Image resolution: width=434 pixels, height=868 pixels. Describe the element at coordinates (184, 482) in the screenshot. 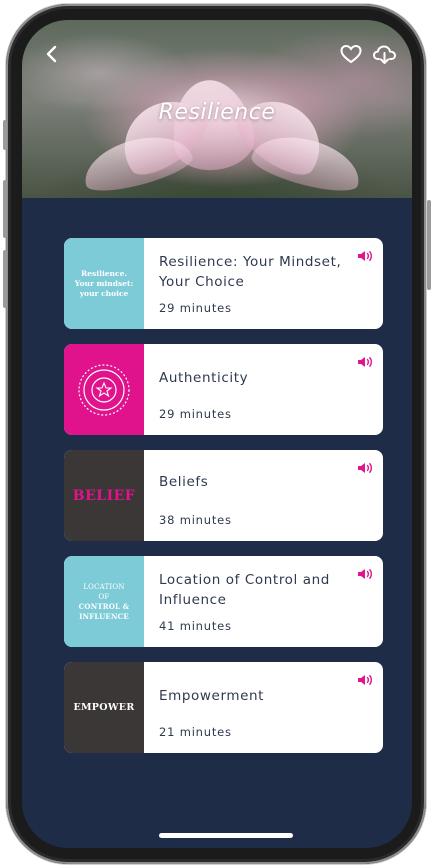

I see `session-title: Beliefs` at that location.